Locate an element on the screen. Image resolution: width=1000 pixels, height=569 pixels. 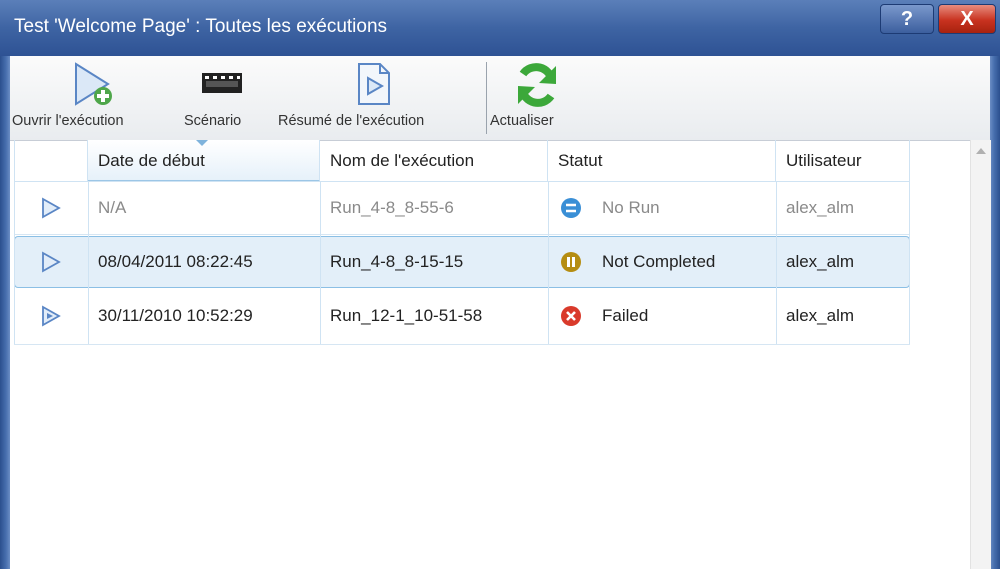
vertical-scrollbar is located at coordinates (980, 354).